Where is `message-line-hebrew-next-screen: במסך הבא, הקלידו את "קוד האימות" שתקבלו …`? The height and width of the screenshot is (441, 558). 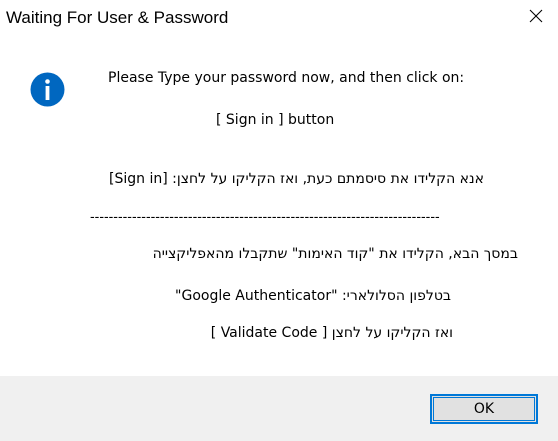
message-line-hebrew-next-screen: במסך הבא, הקלידו את "קוד האימות" שתקבלו … is located at coordinates (335, 254).